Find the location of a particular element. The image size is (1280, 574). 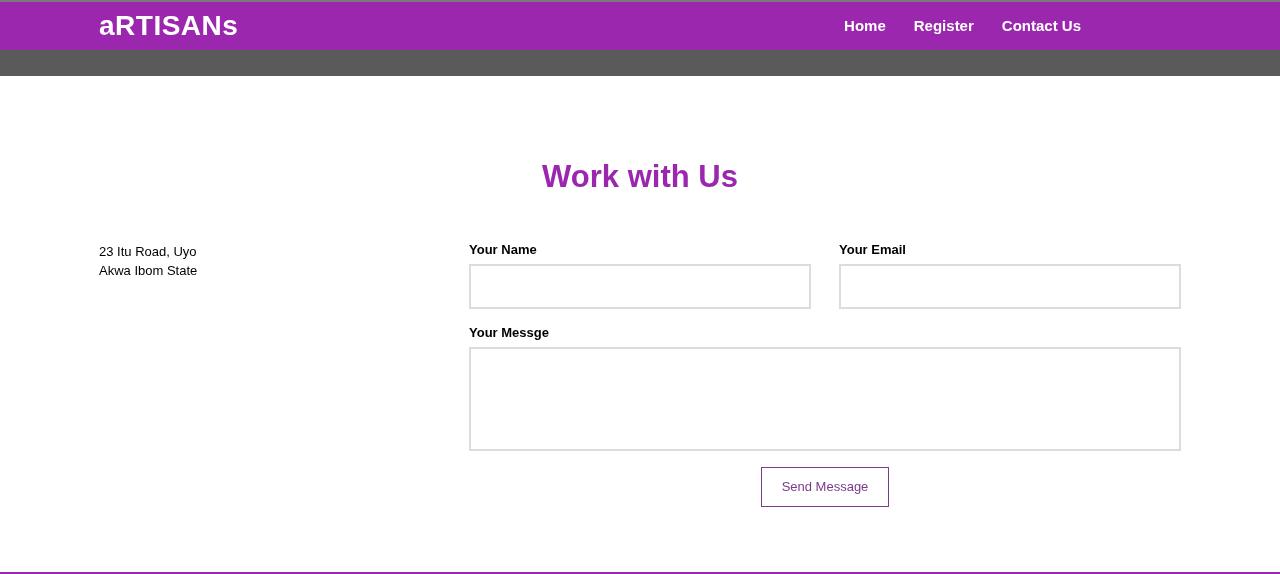

send-message-button: Send Message is located at coordinates (825, 487).